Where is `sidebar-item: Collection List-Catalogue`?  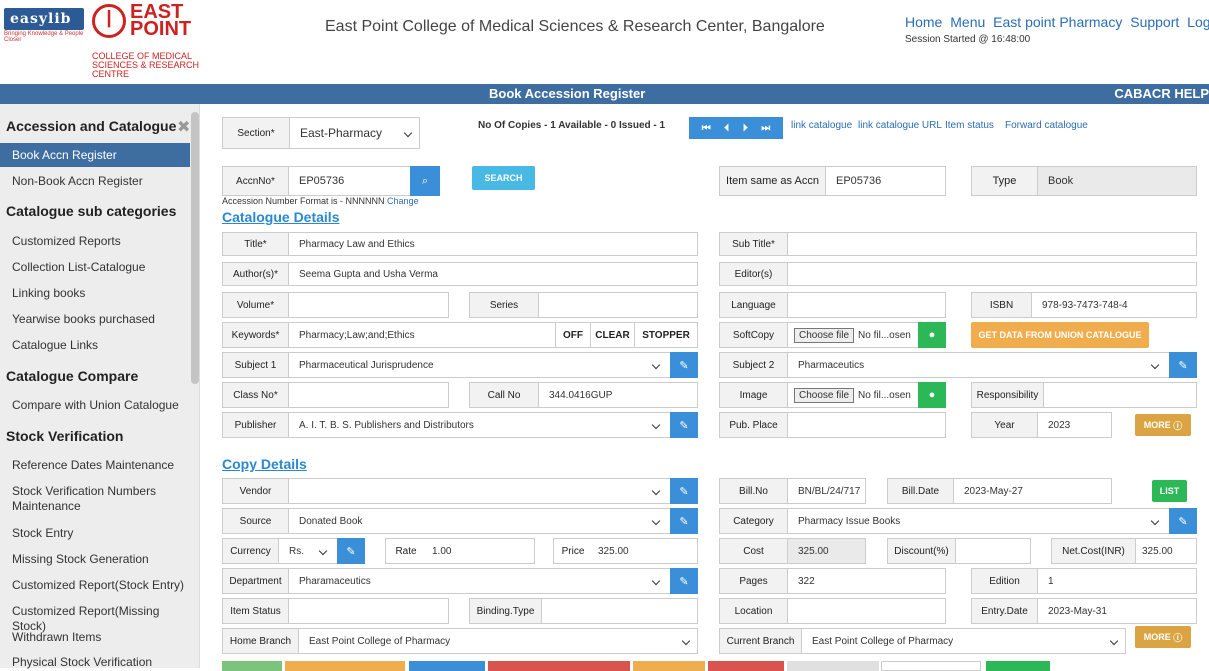
sidebar-item: Collection List-Catalogue is located at coordinates (102, 267).